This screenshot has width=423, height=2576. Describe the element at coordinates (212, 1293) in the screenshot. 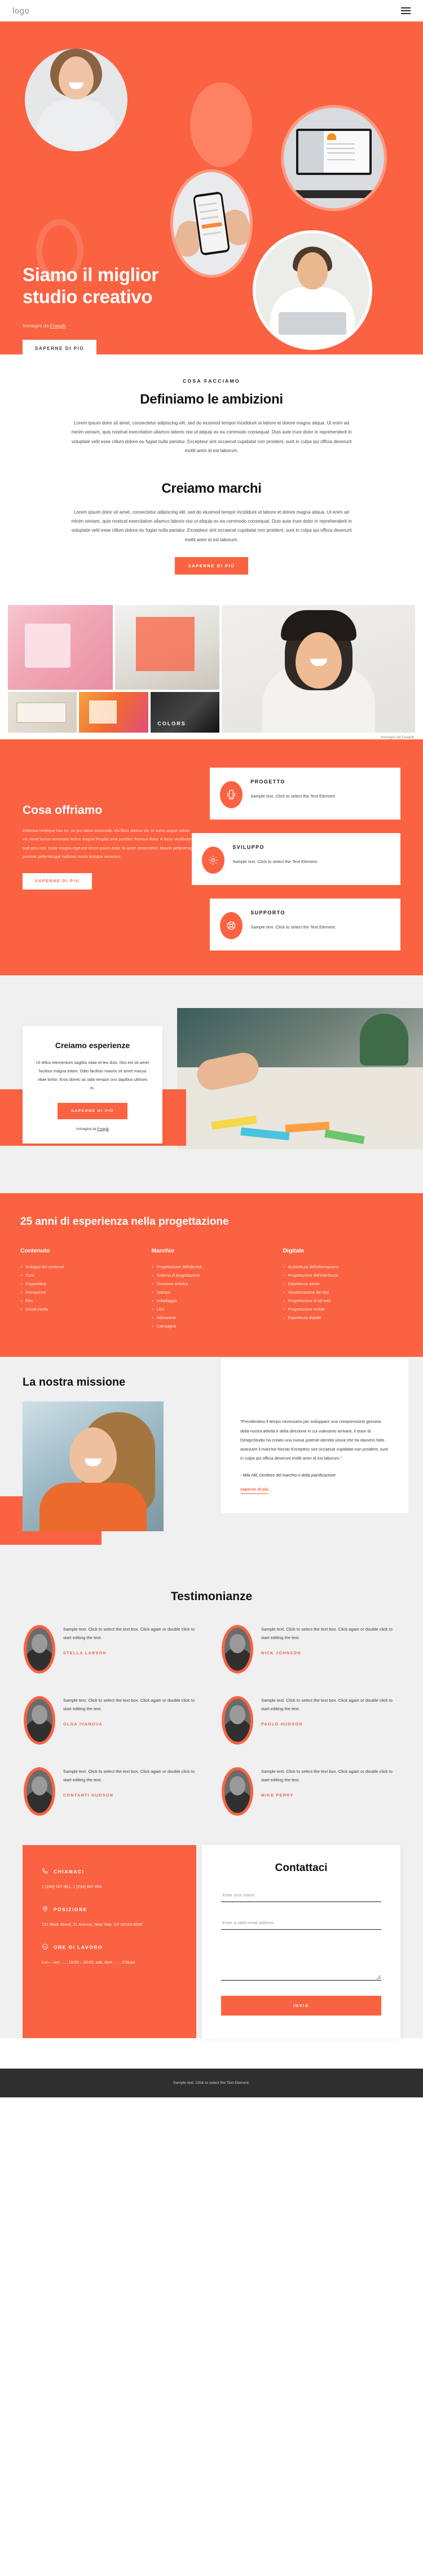

I see `list-item: + Stampa` at that location.